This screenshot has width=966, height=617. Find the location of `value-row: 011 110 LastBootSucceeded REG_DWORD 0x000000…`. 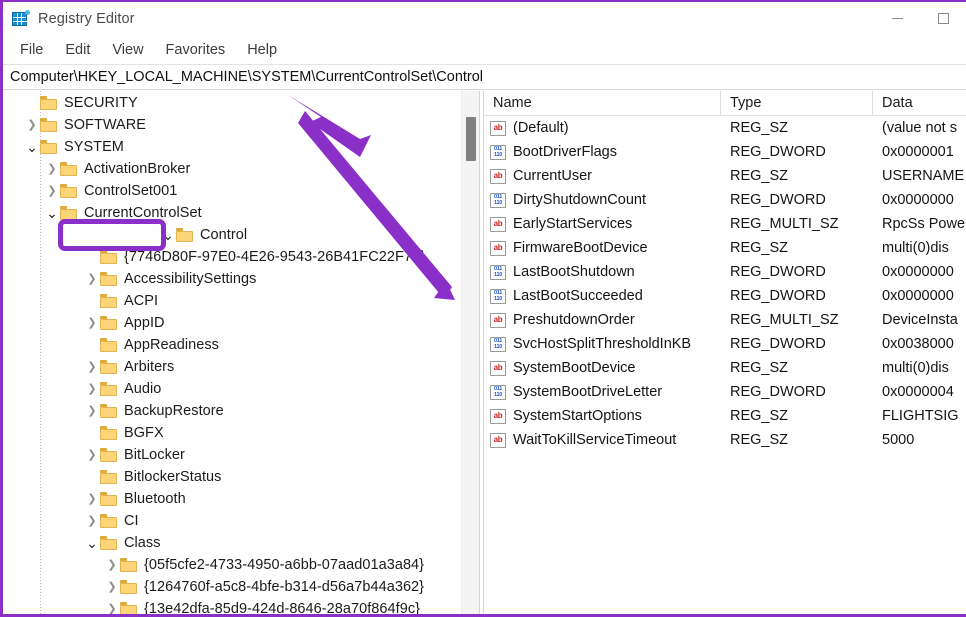

value-row: 011 110 LastBootSucceeded REG_DWORD 0x000000… is located at coordinates (725, 296).